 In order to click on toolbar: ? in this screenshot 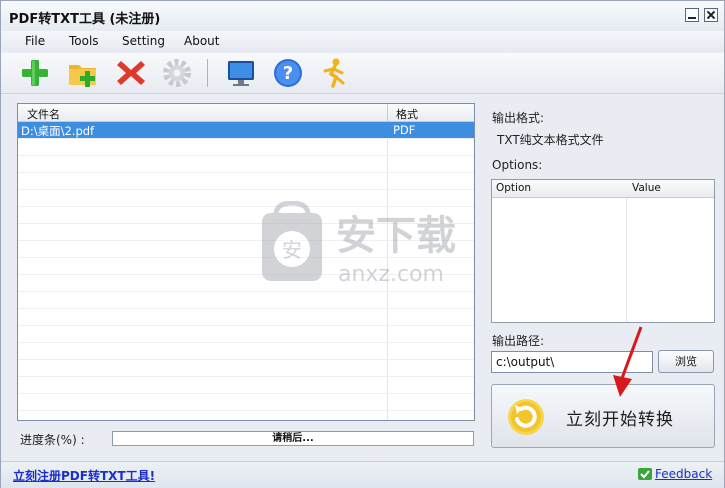, I will do `click(362, 73)`.